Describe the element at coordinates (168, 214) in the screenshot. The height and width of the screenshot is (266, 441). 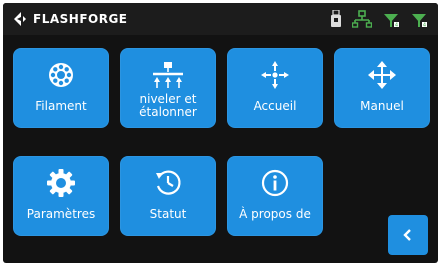
I see `status-label: Statut` at that location.